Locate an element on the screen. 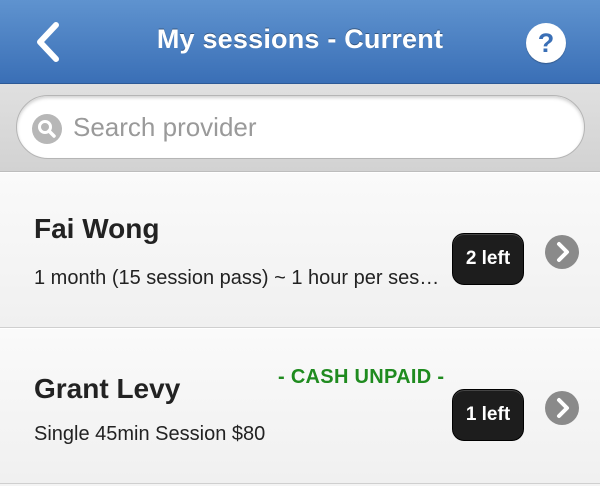 This screenshot has height=486, width=600. session-provider-name: Grant Levy is located at coordinates (107, 388).